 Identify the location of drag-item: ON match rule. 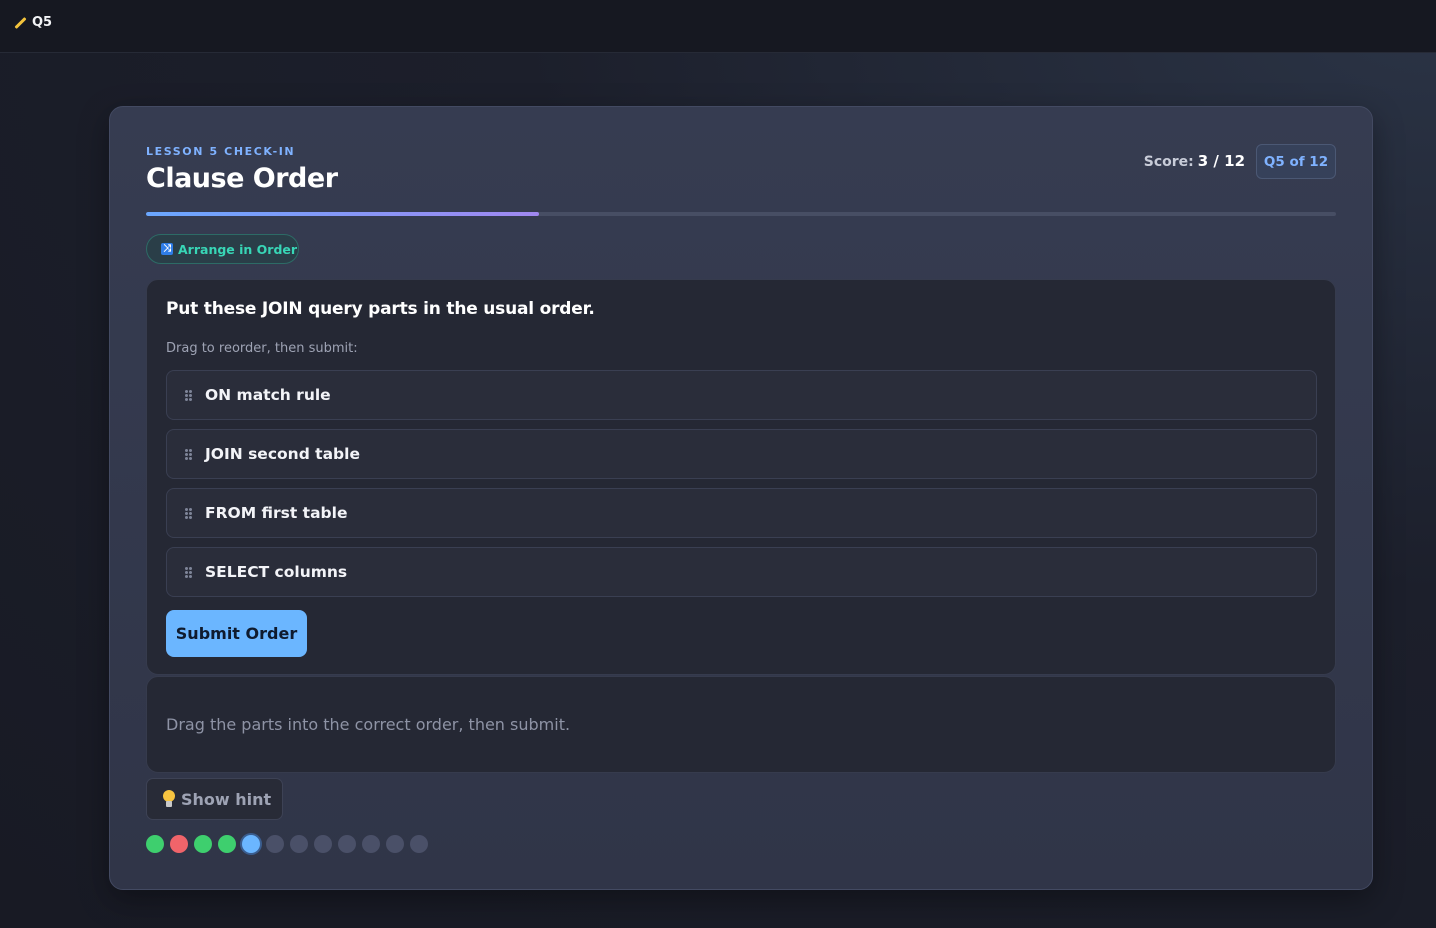
(741, 395).